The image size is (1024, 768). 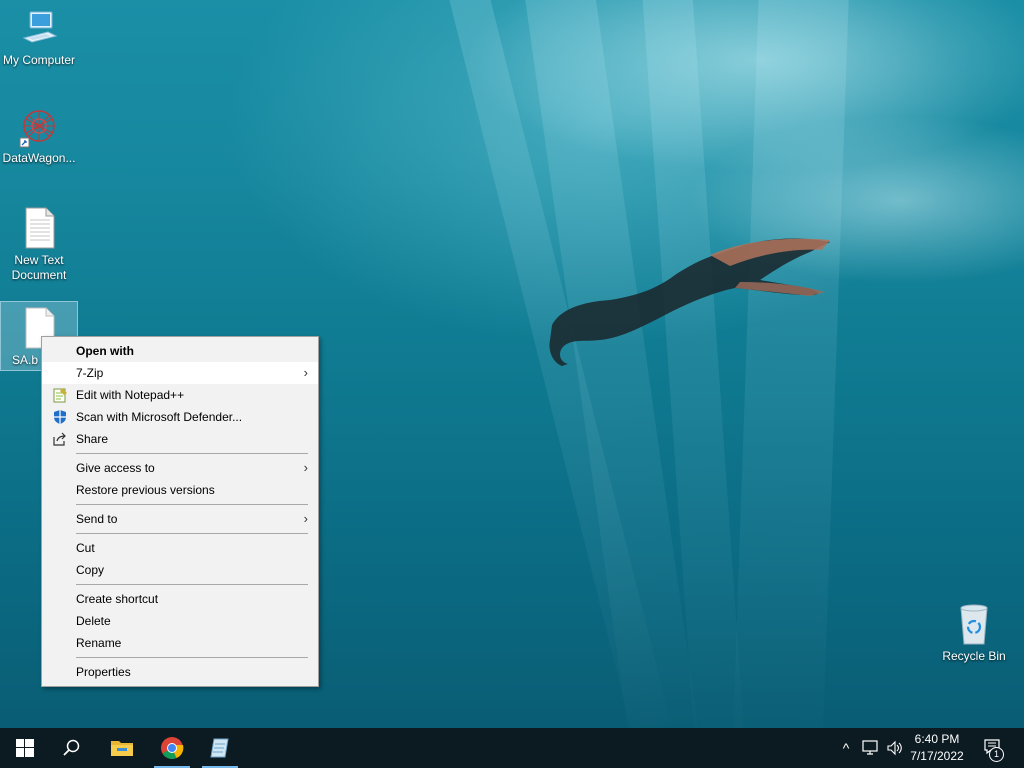 What do you see at coordinates (180, 621) in the screenshot?
I see `menu-item-delete: Delete` at bounding box center [180, 621].